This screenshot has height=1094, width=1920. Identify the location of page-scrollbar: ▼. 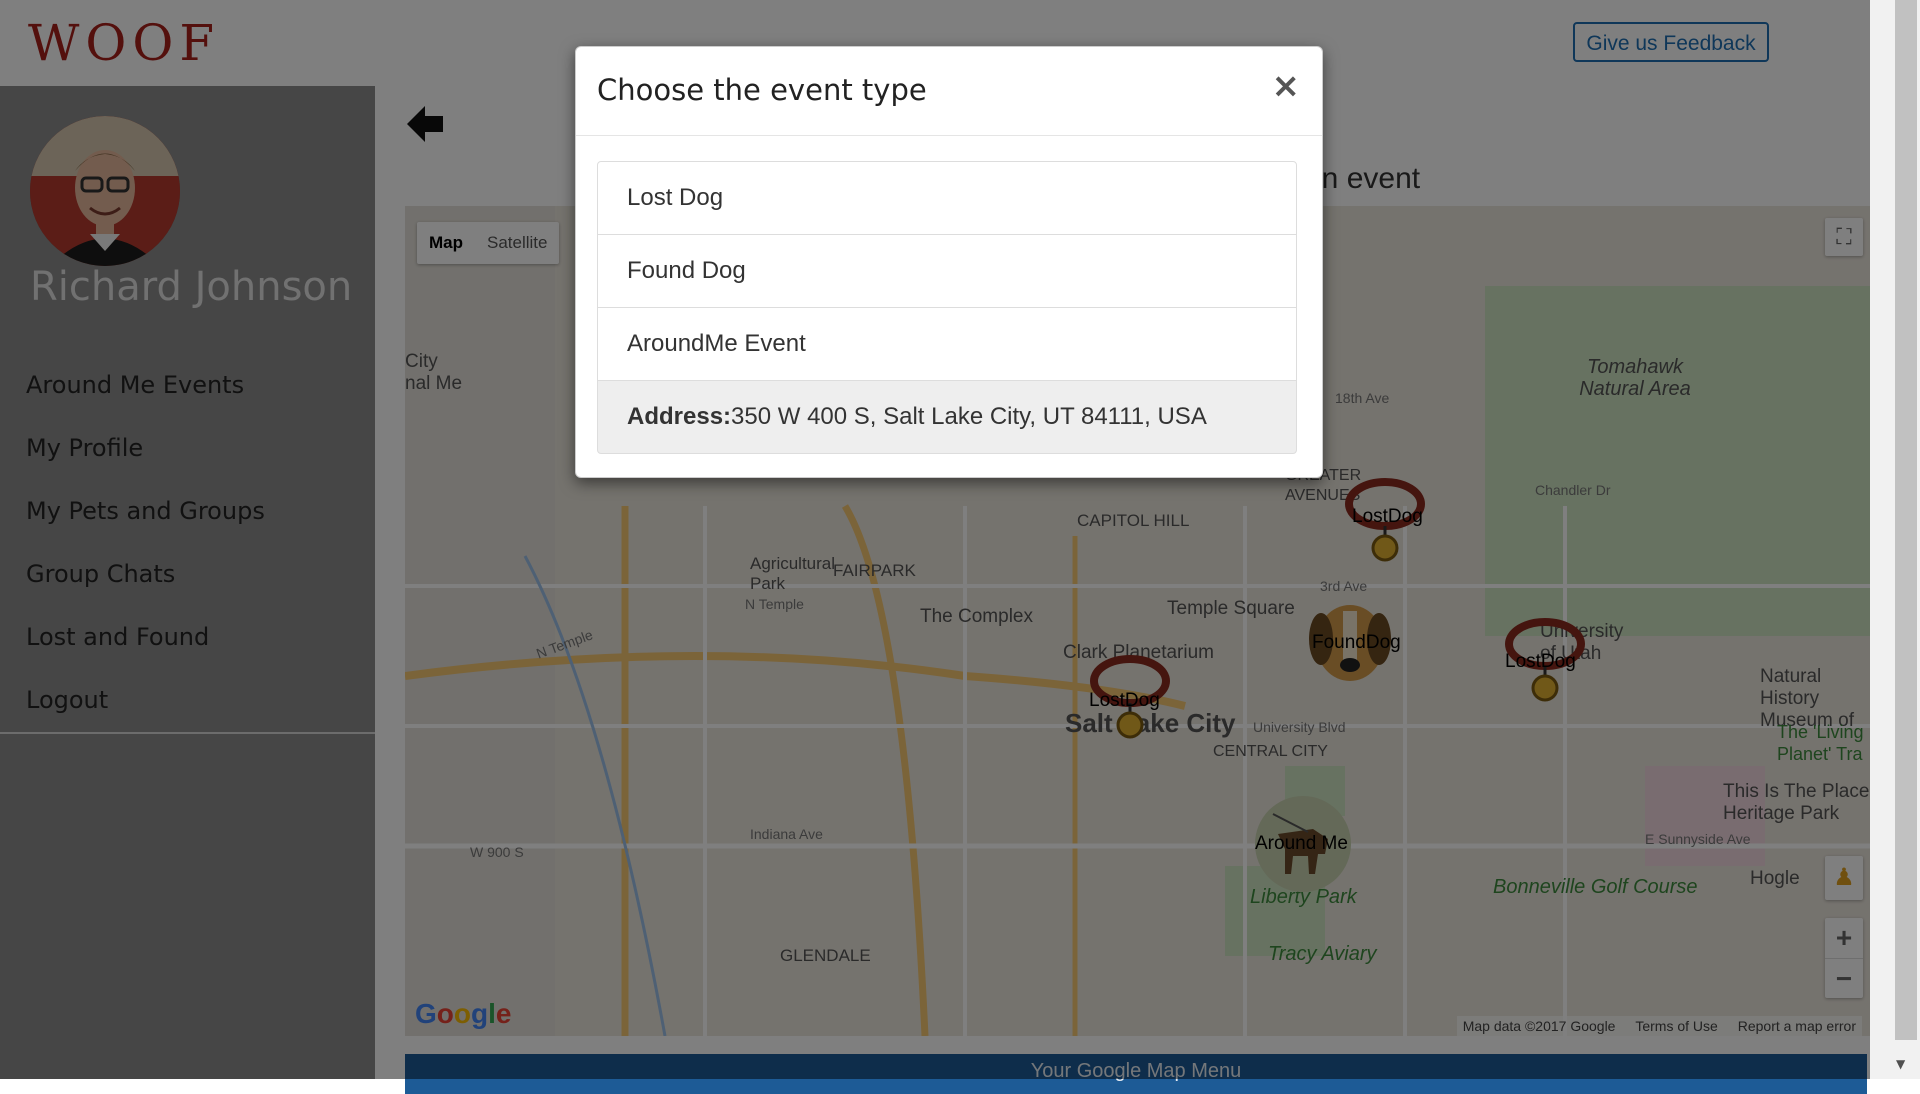
(1895, 539).